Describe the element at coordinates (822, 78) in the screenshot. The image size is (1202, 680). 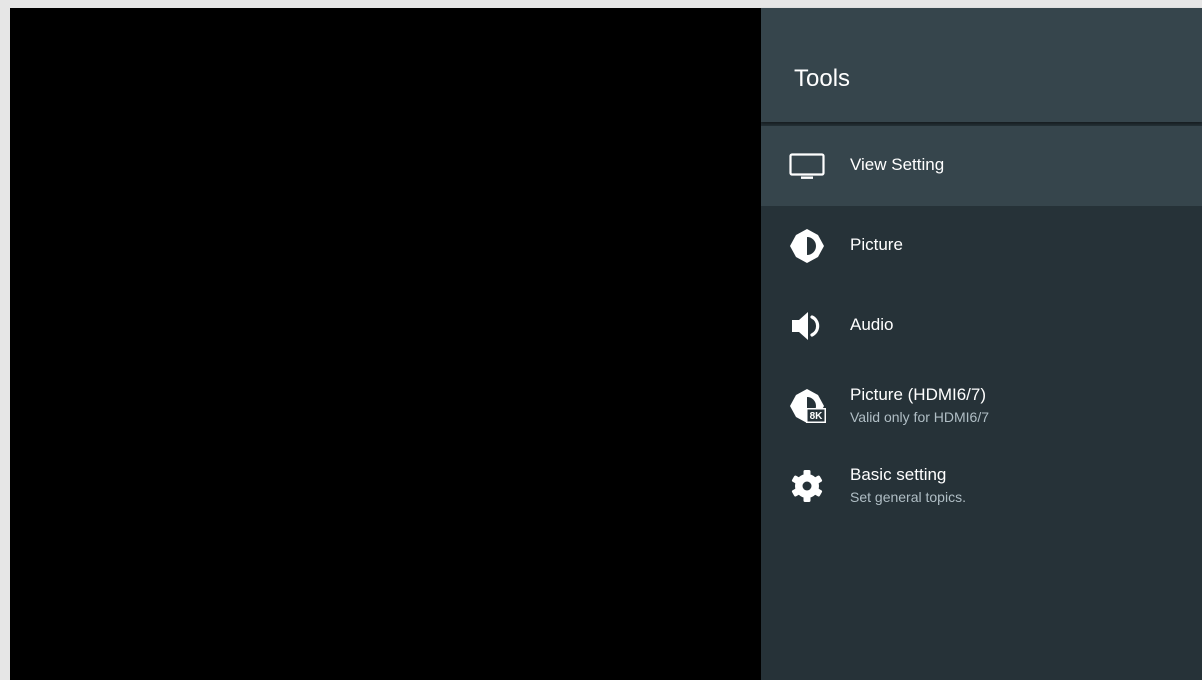
I see `panel-title: Tools` at that location.